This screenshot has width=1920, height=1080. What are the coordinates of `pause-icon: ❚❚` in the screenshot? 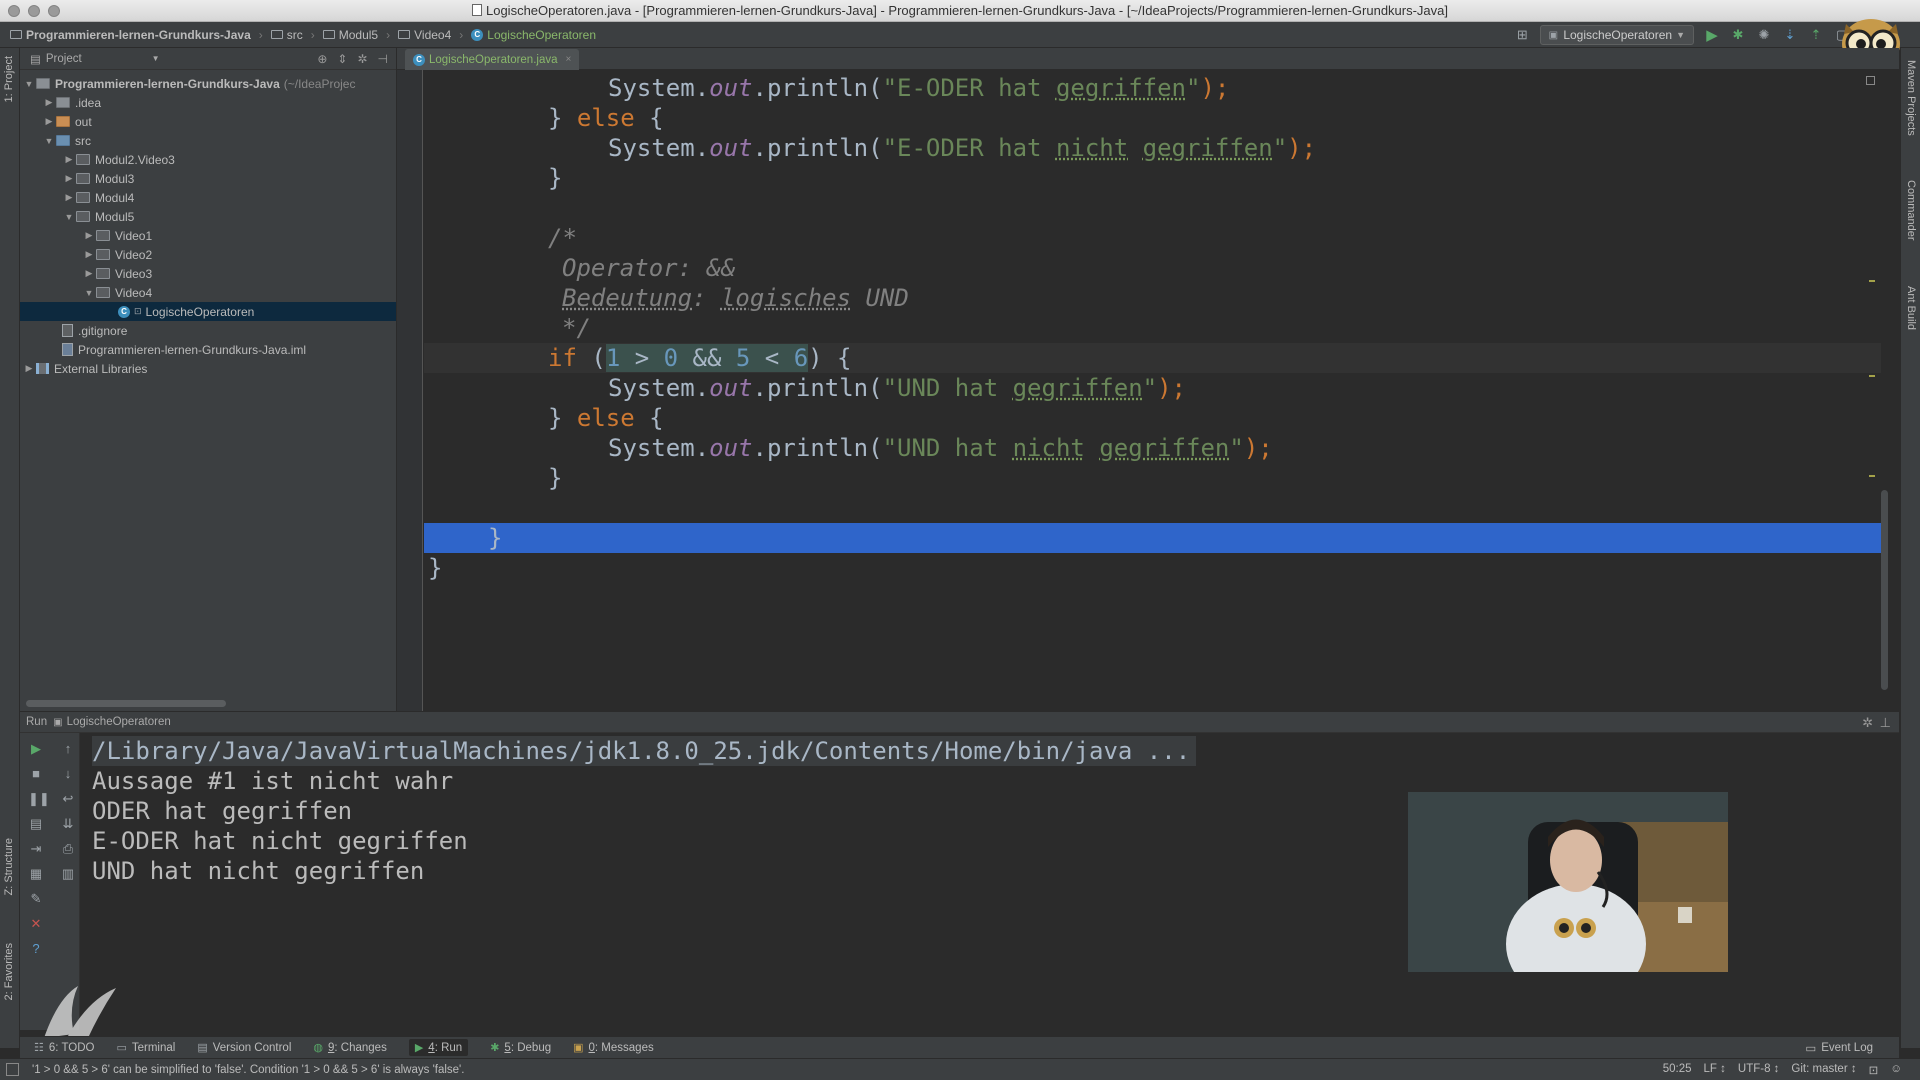 It's located at (39, 799).